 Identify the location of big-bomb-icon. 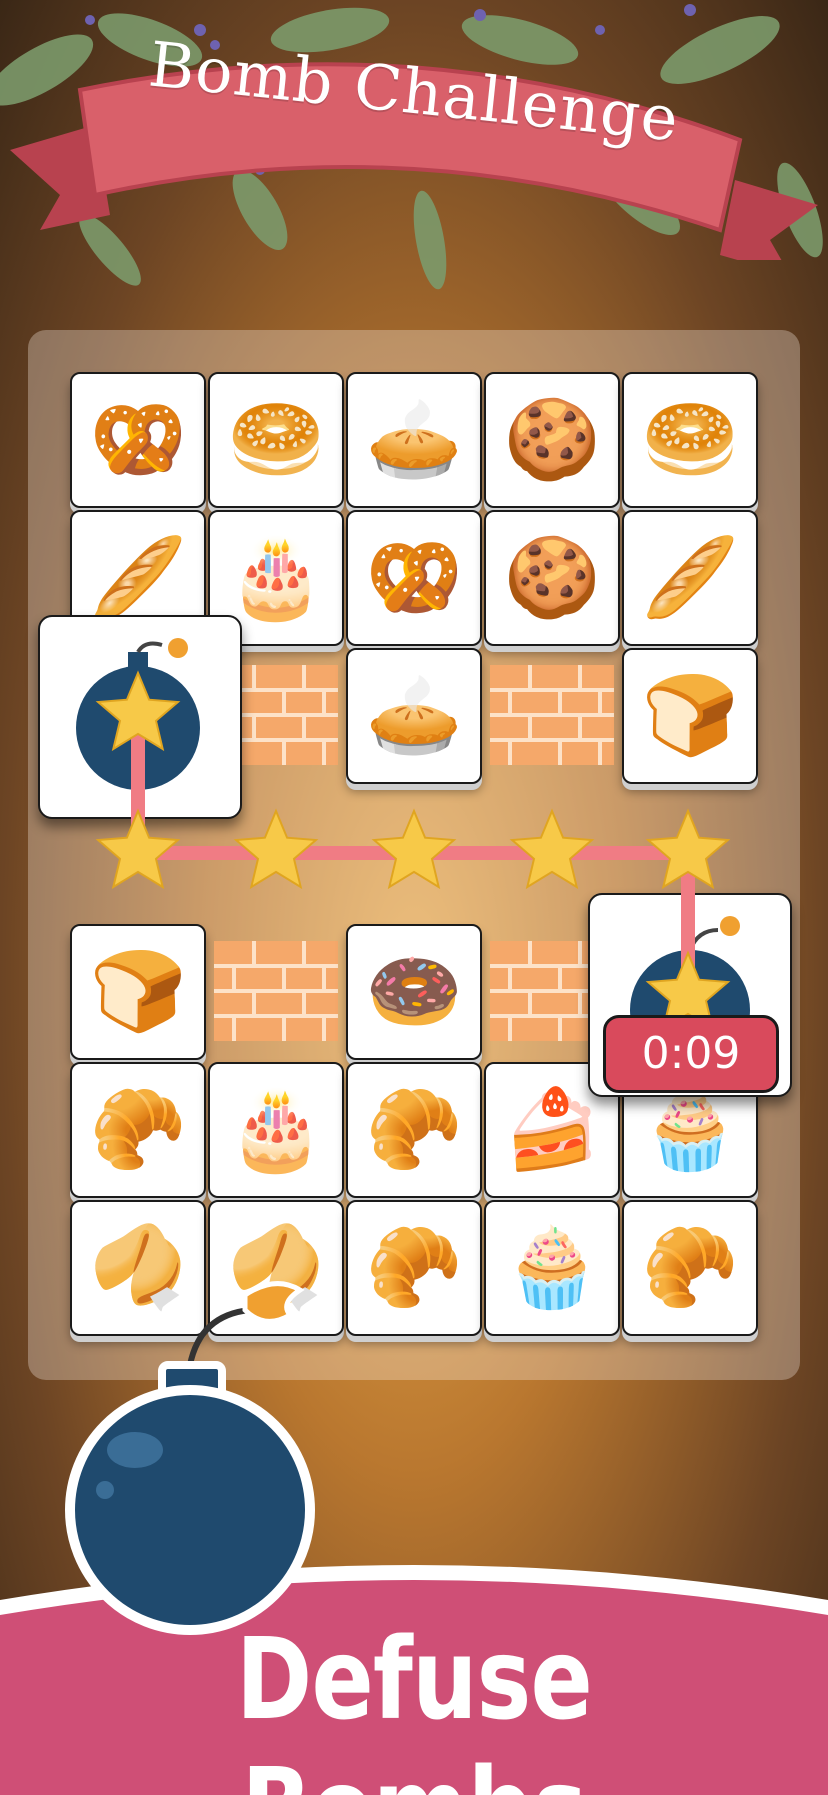
(190, 1458).